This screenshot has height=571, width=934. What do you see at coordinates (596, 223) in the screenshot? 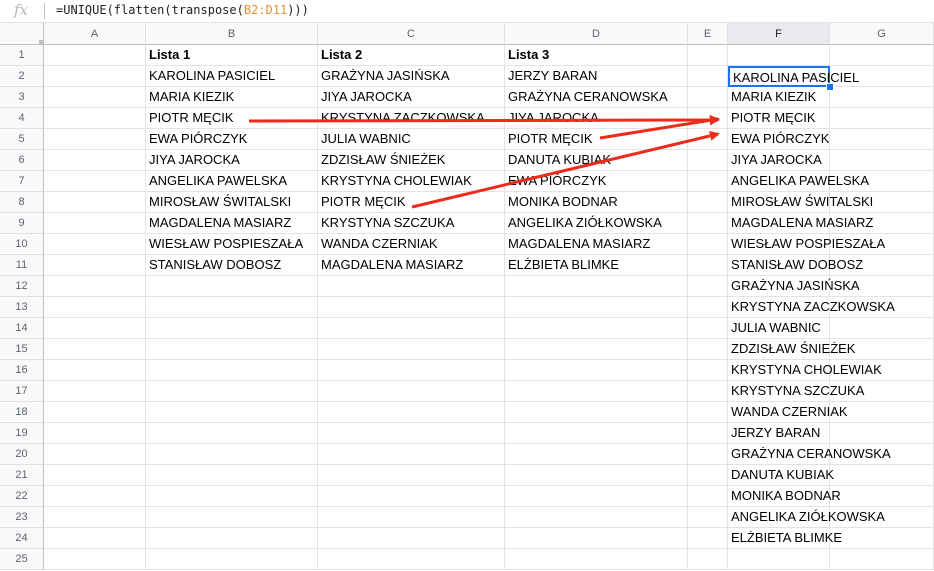
I see `cell-d9: ANGELIKA ZIÓŁKOWSKA` at bounding box center [596, 223].